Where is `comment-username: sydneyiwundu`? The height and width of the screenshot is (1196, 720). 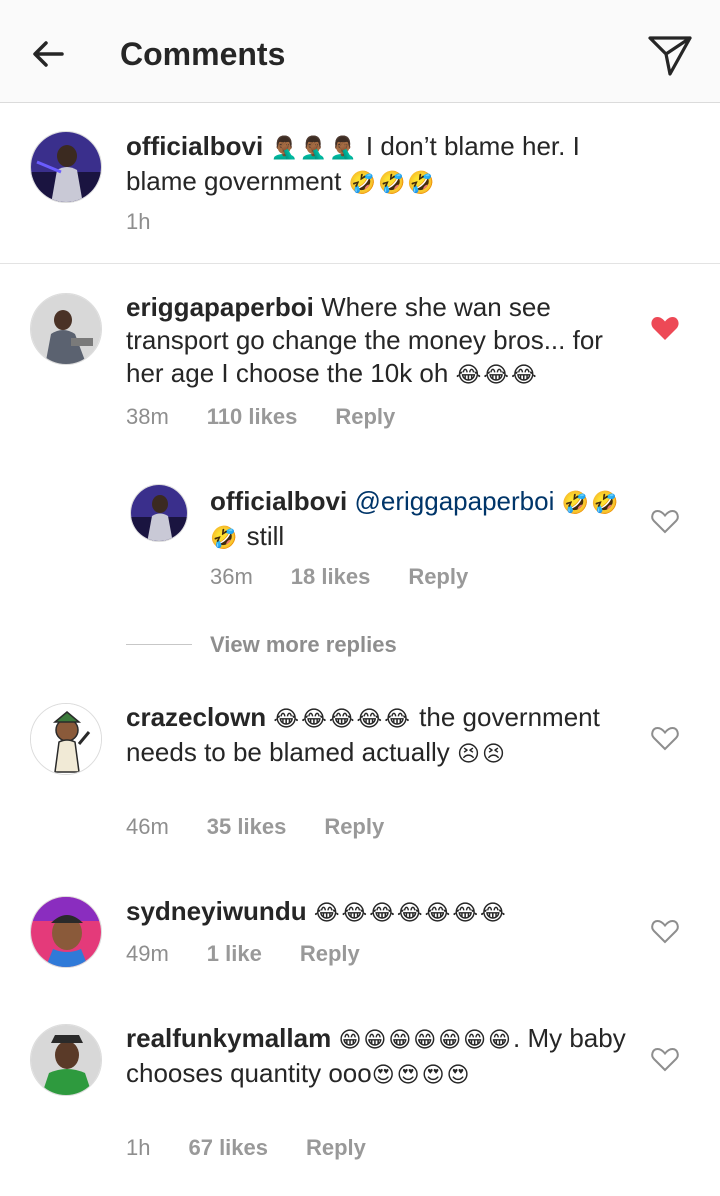 comment-username: sydneyiwundu is located at coordinates (216, 911).